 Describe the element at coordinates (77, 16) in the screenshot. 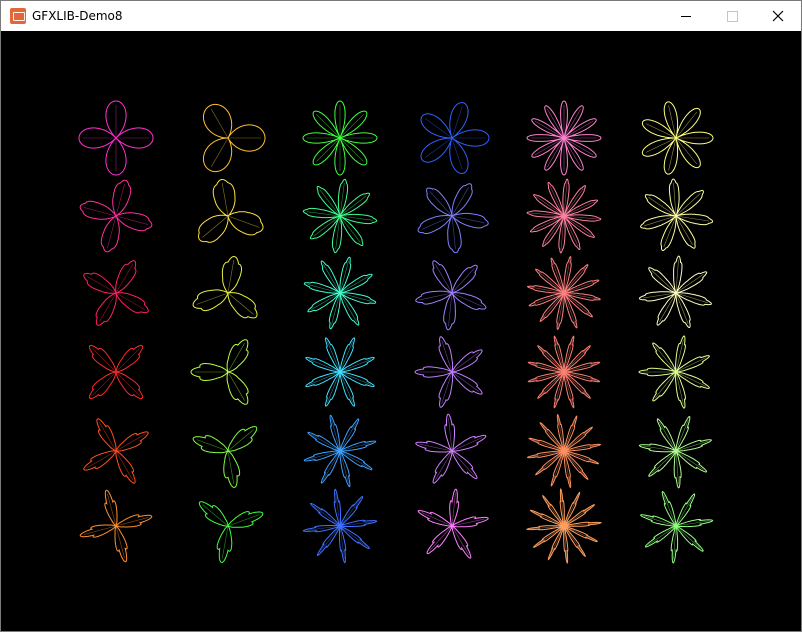

I see `window-title: GFXLIB-Demo8` at that location.